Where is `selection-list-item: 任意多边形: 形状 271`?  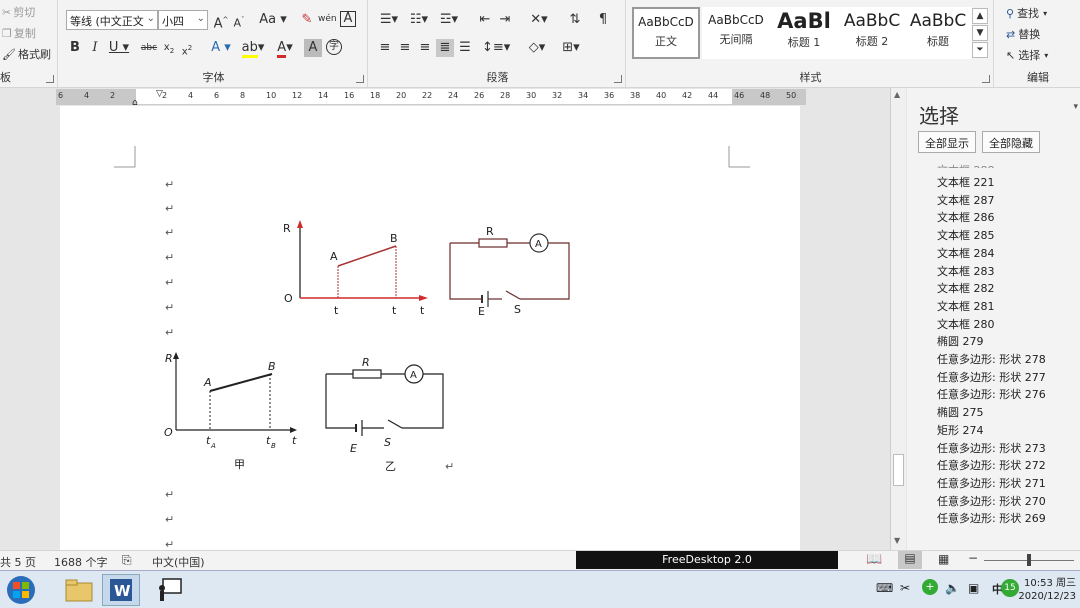
selection-list-item: 任意多边形: 形状 271 is located at coordinates (991, 483).